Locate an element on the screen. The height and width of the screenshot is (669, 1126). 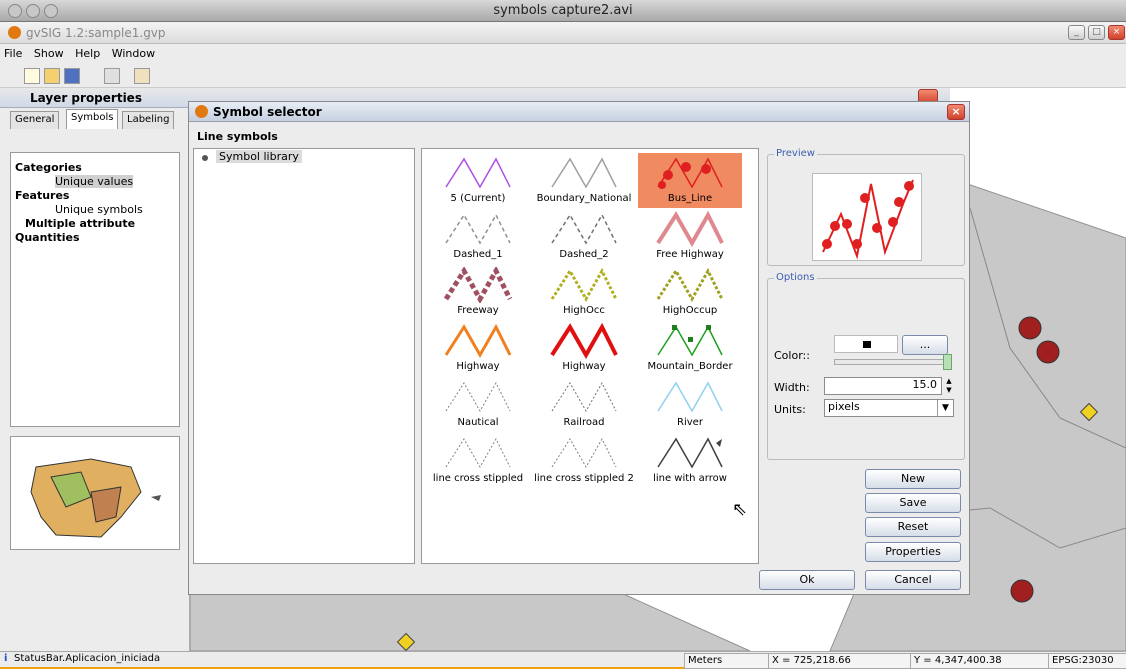
minimize-button: _ is located at coordinates (1076, 32).